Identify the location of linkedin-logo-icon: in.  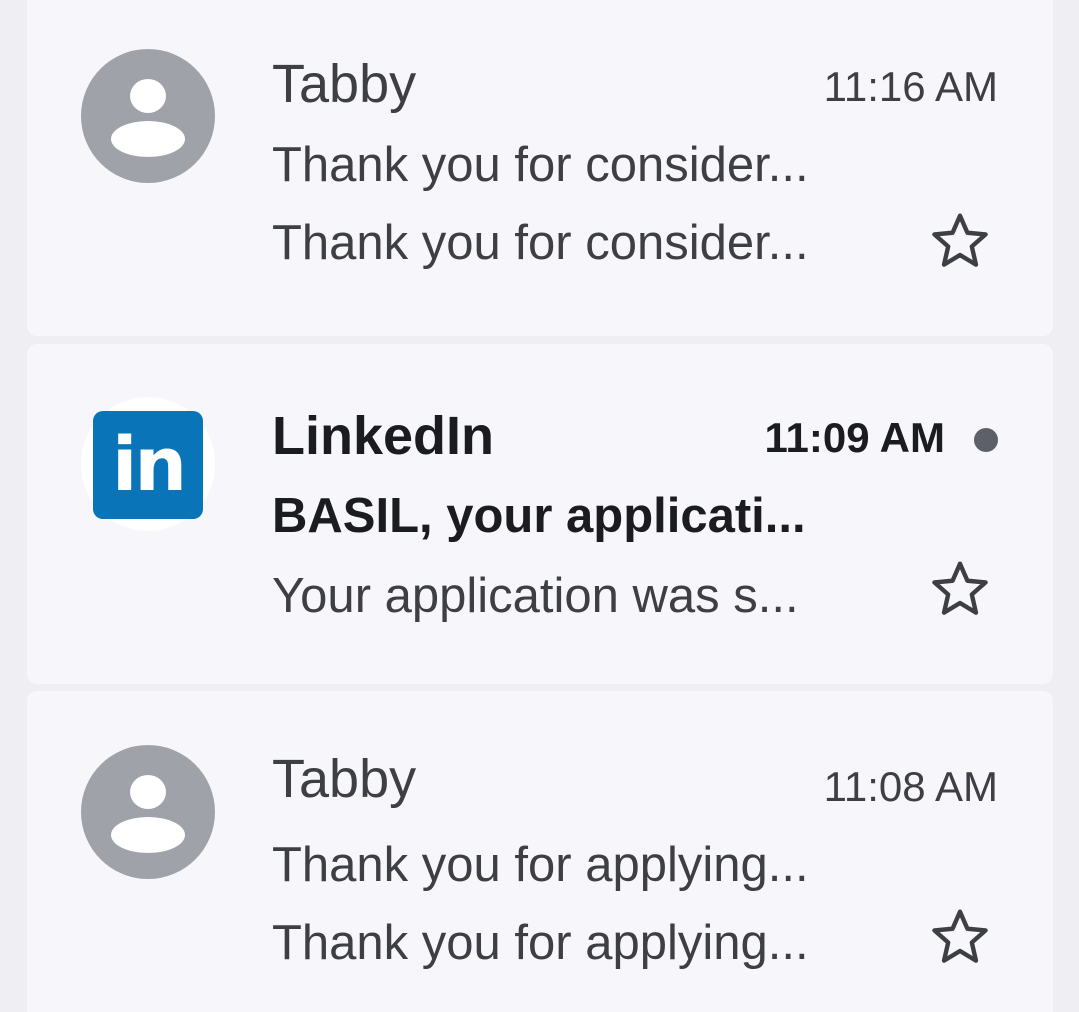
(148, 465).